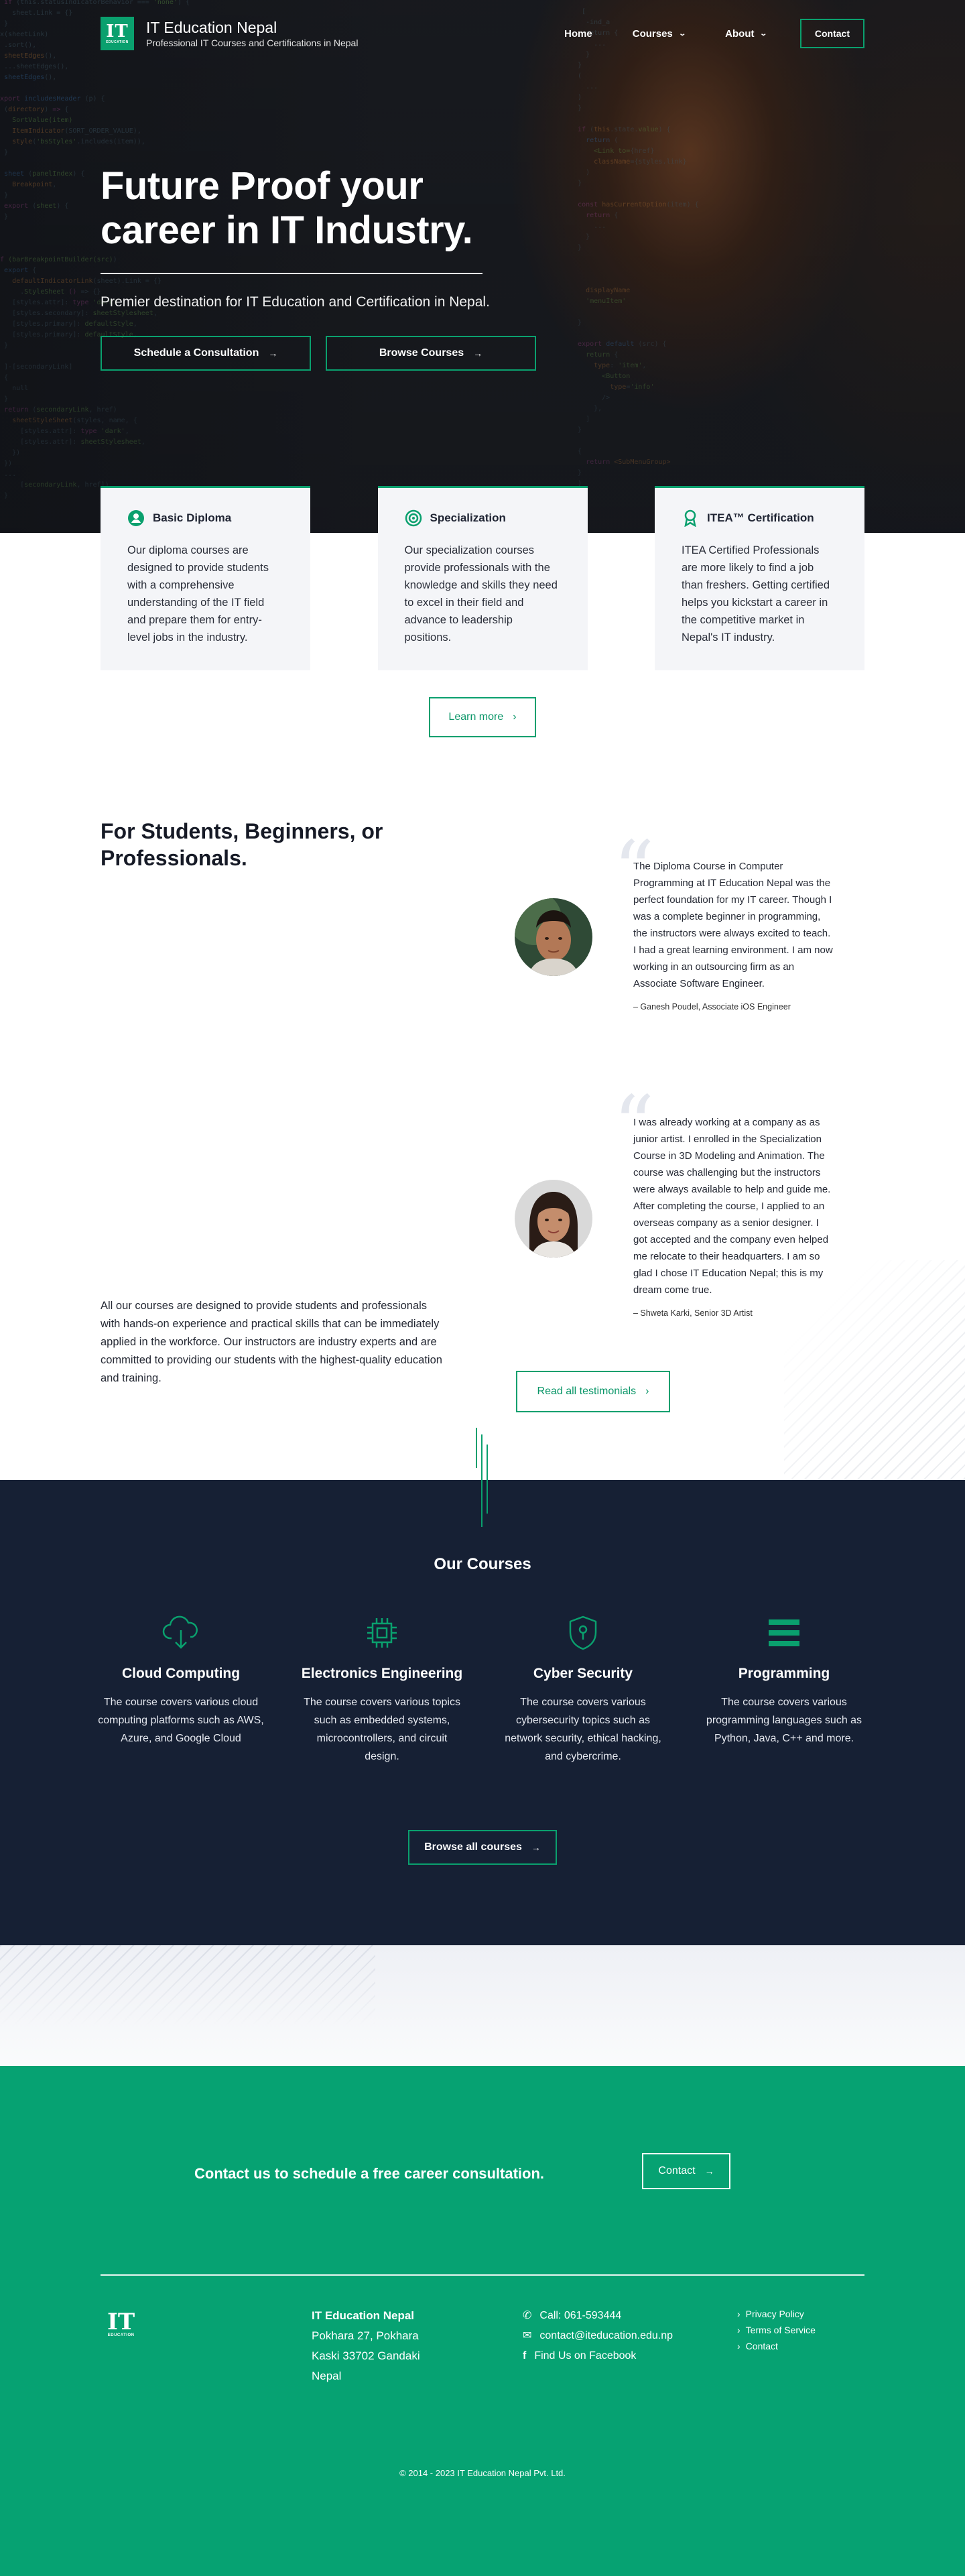  Describe the element at coordinates (780, 2330) in the screenshot. I see `link-label: Terms of Service` at that location.